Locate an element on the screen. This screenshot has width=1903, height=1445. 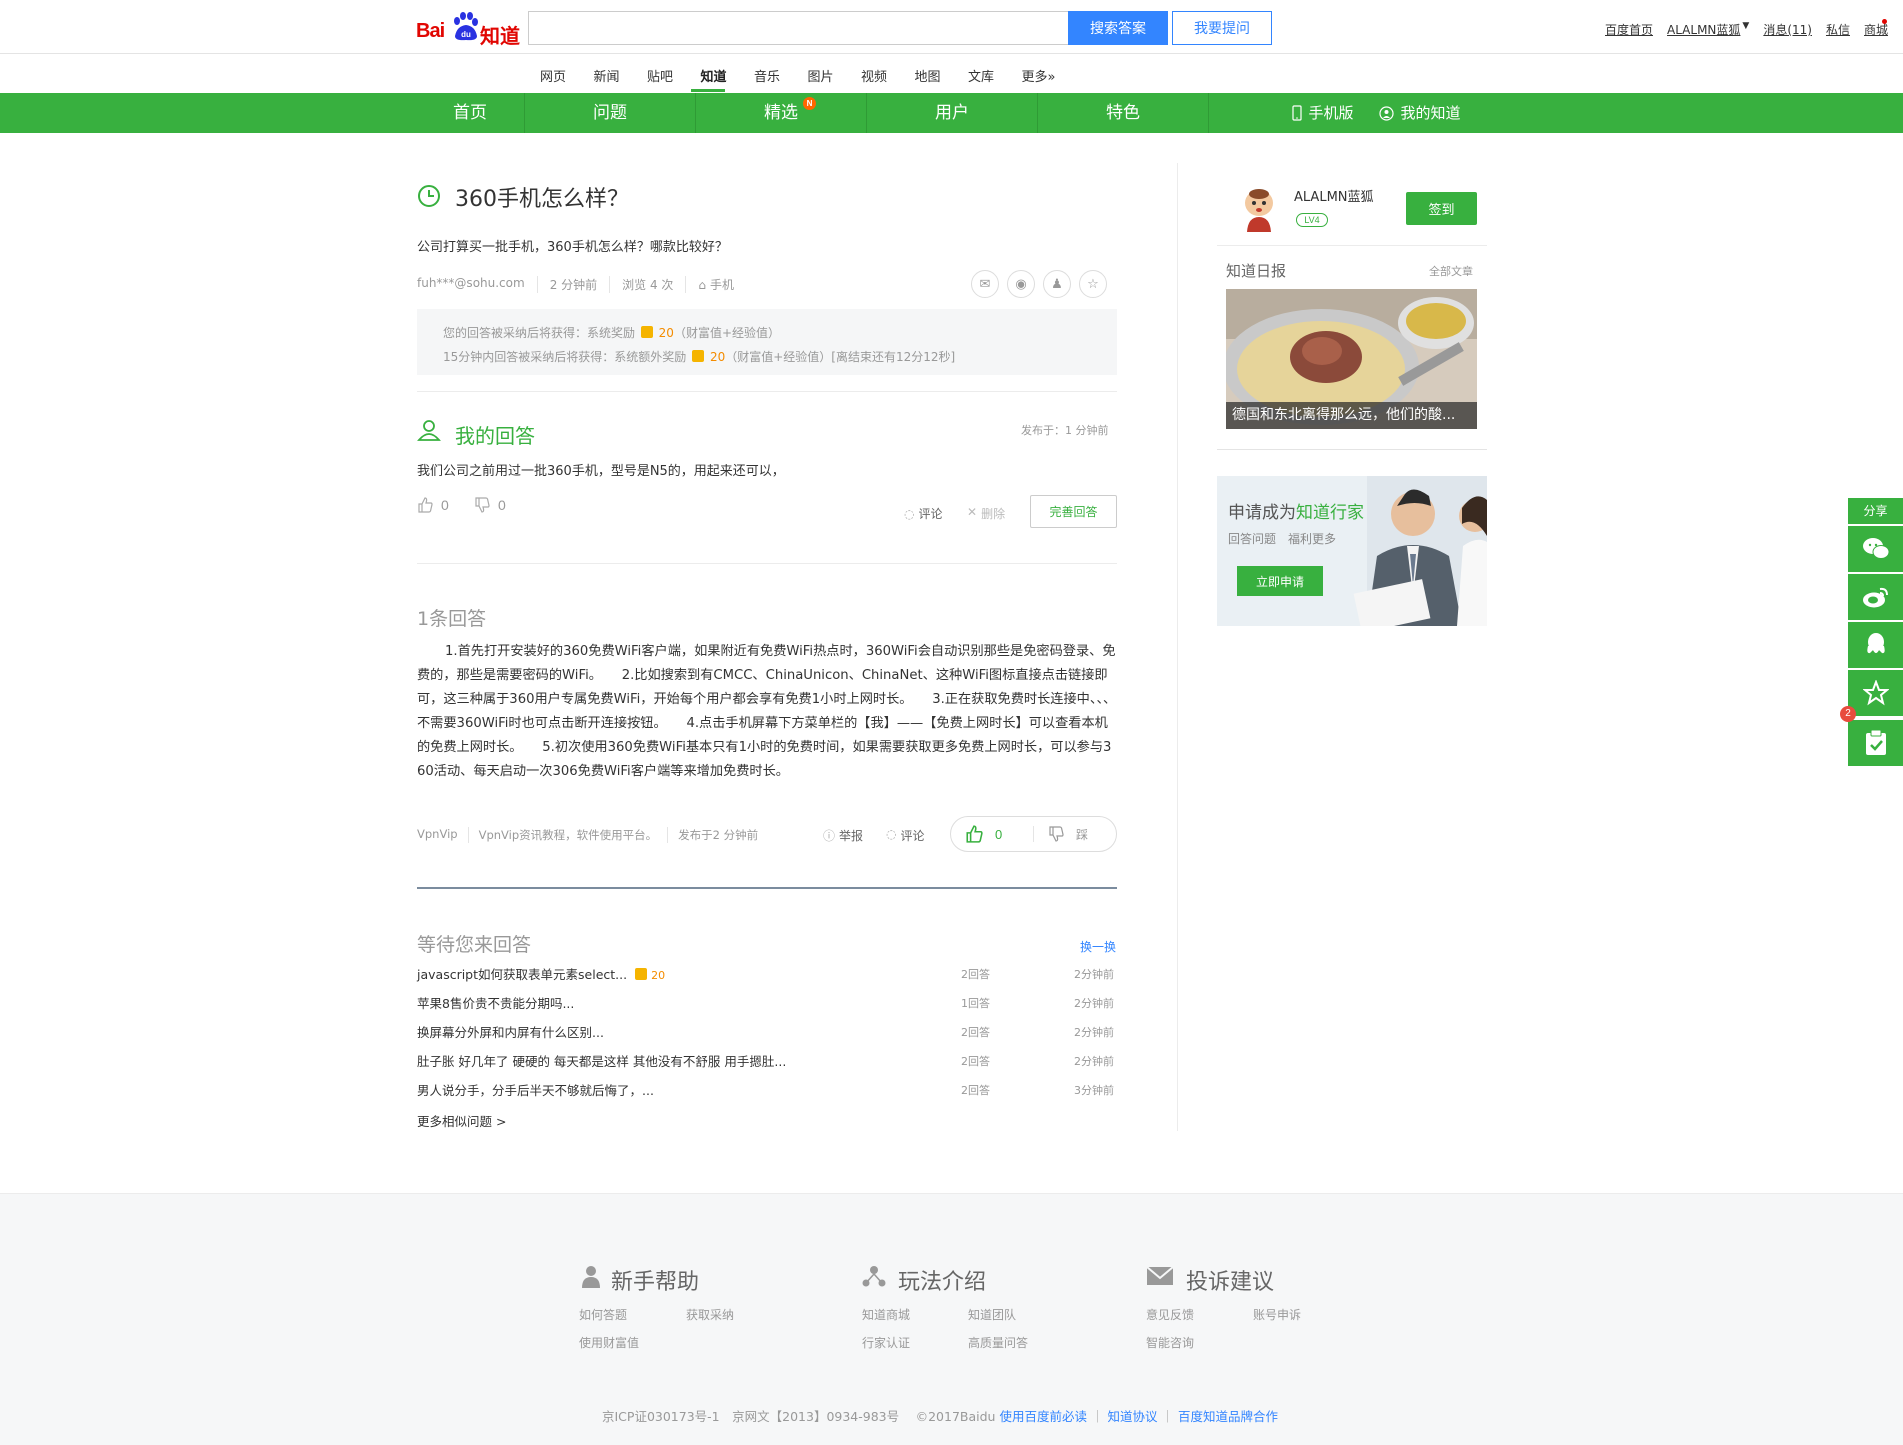
channel-video: 视频 is located at coordinates (888, 75).